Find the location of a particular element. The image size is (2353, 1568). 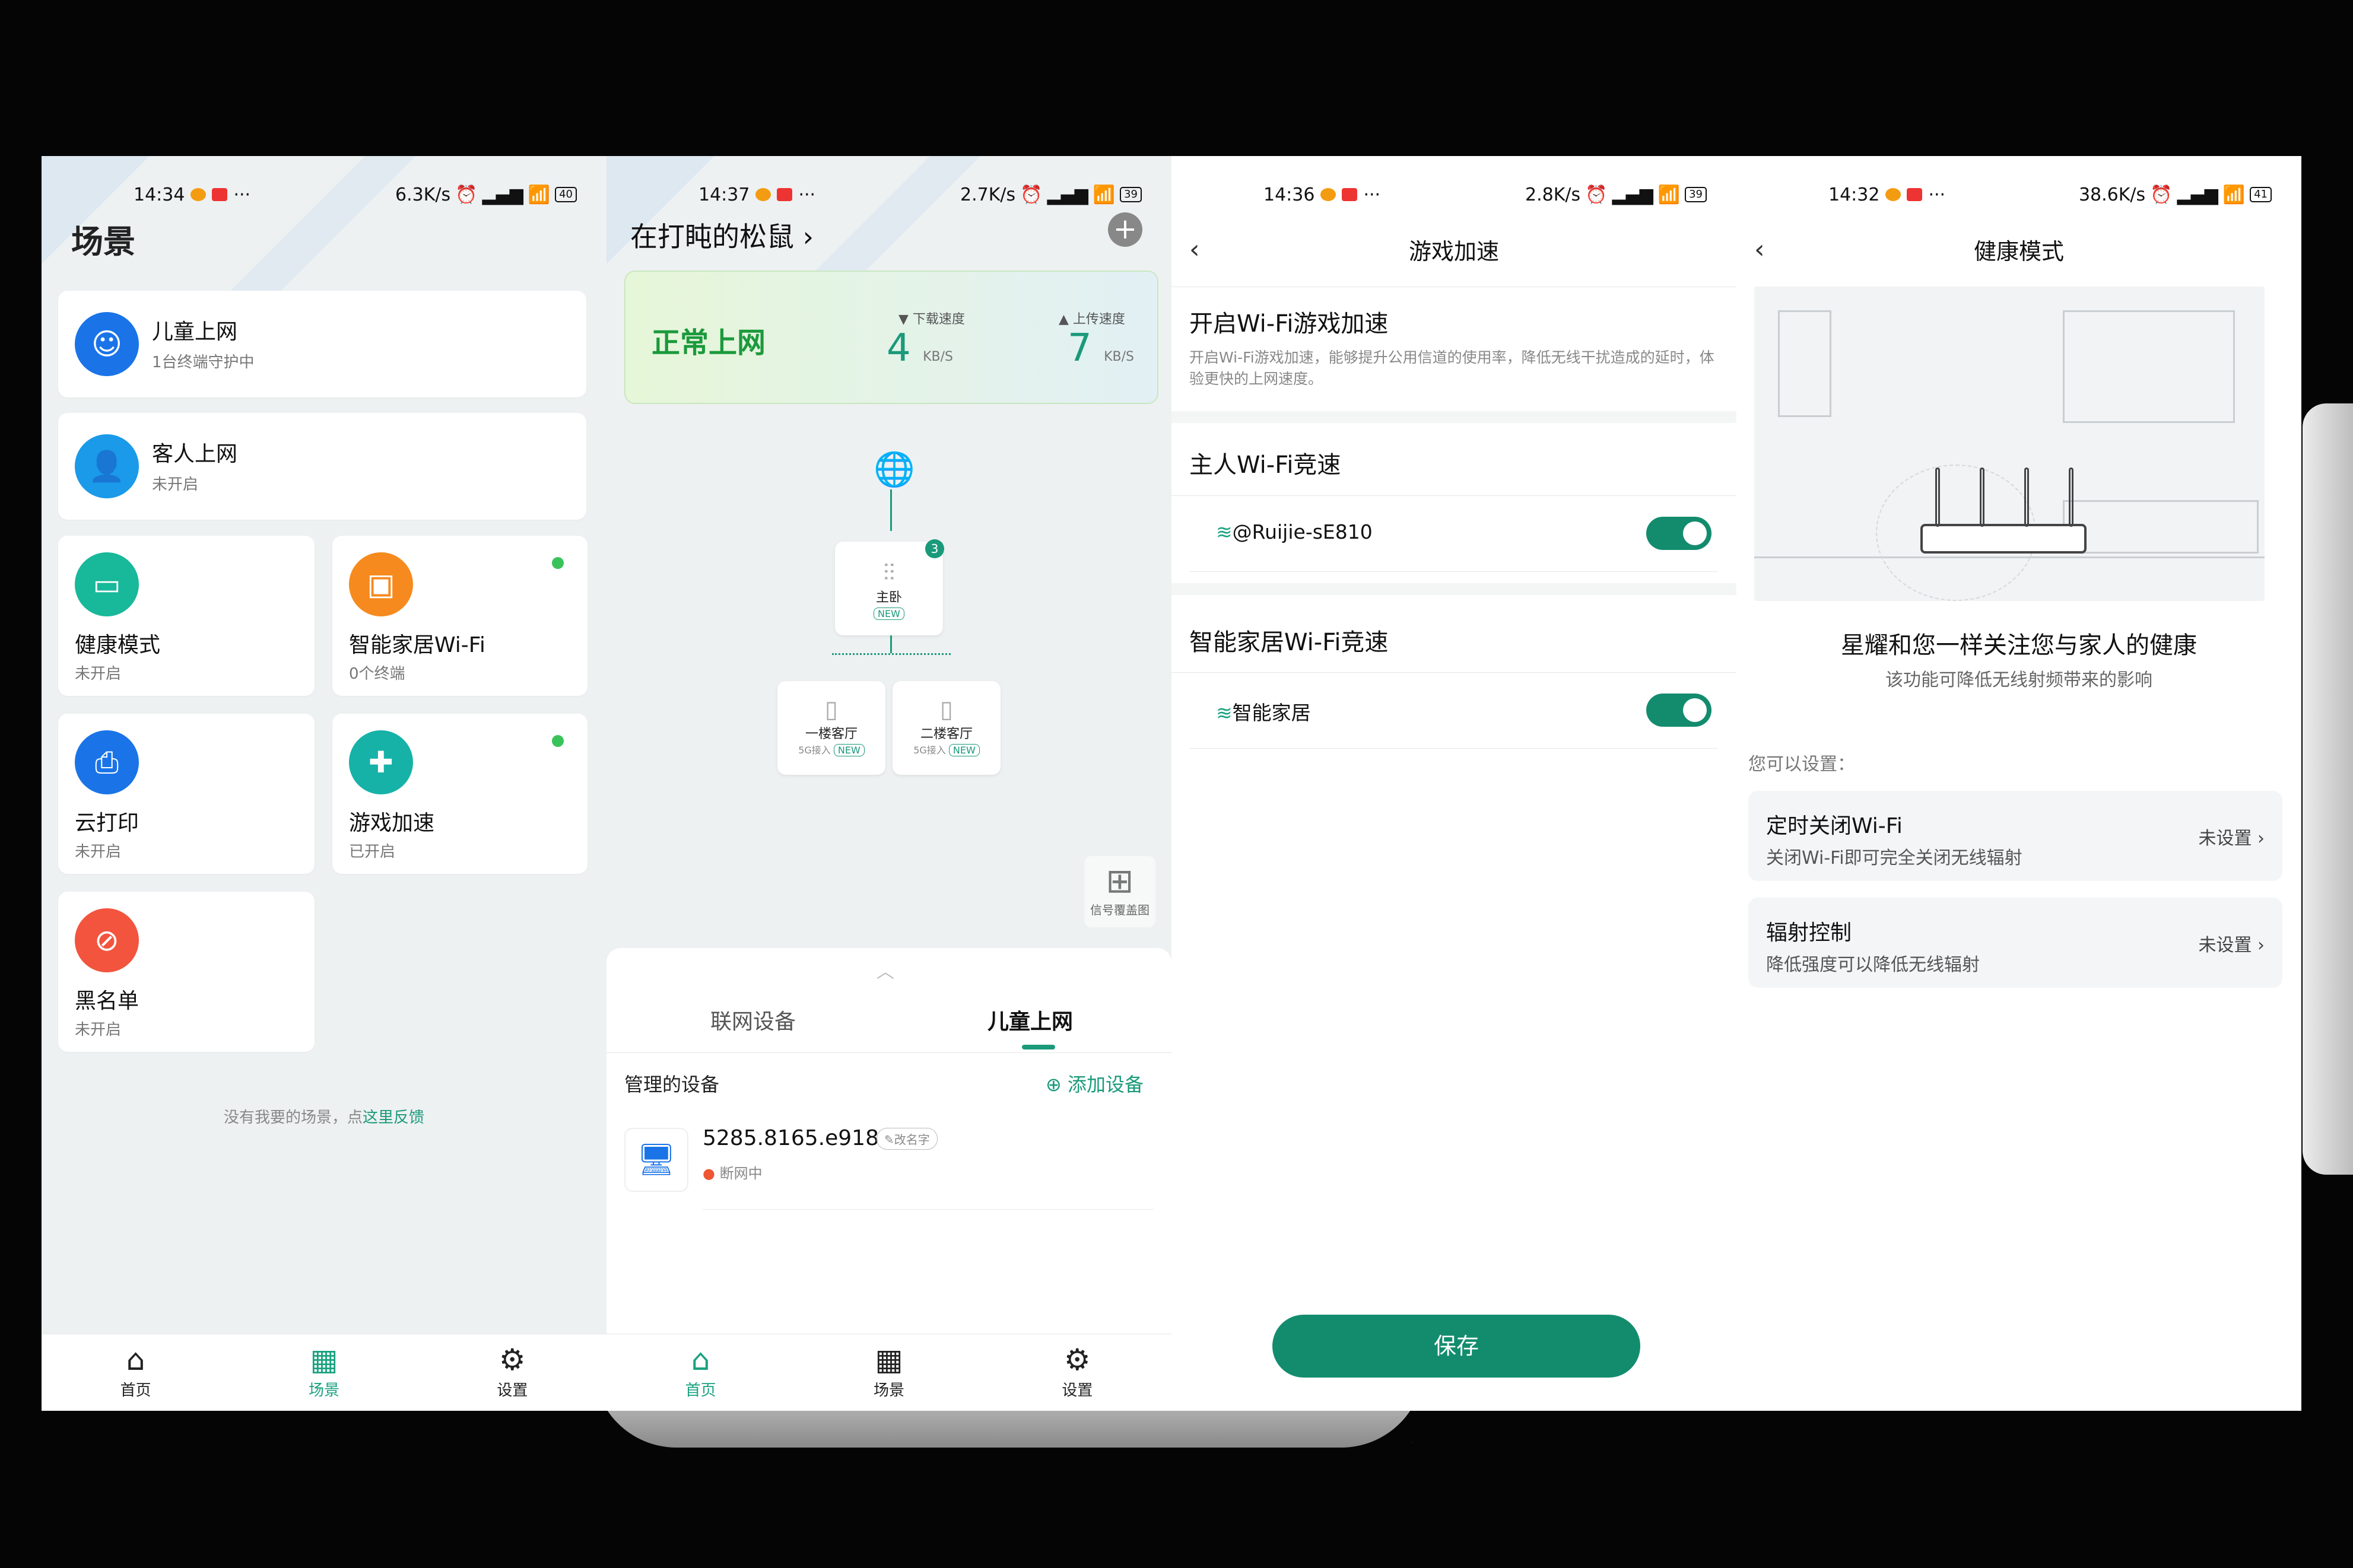

card-sub: 1台终端守护中 is located at coordinates (203, 362).